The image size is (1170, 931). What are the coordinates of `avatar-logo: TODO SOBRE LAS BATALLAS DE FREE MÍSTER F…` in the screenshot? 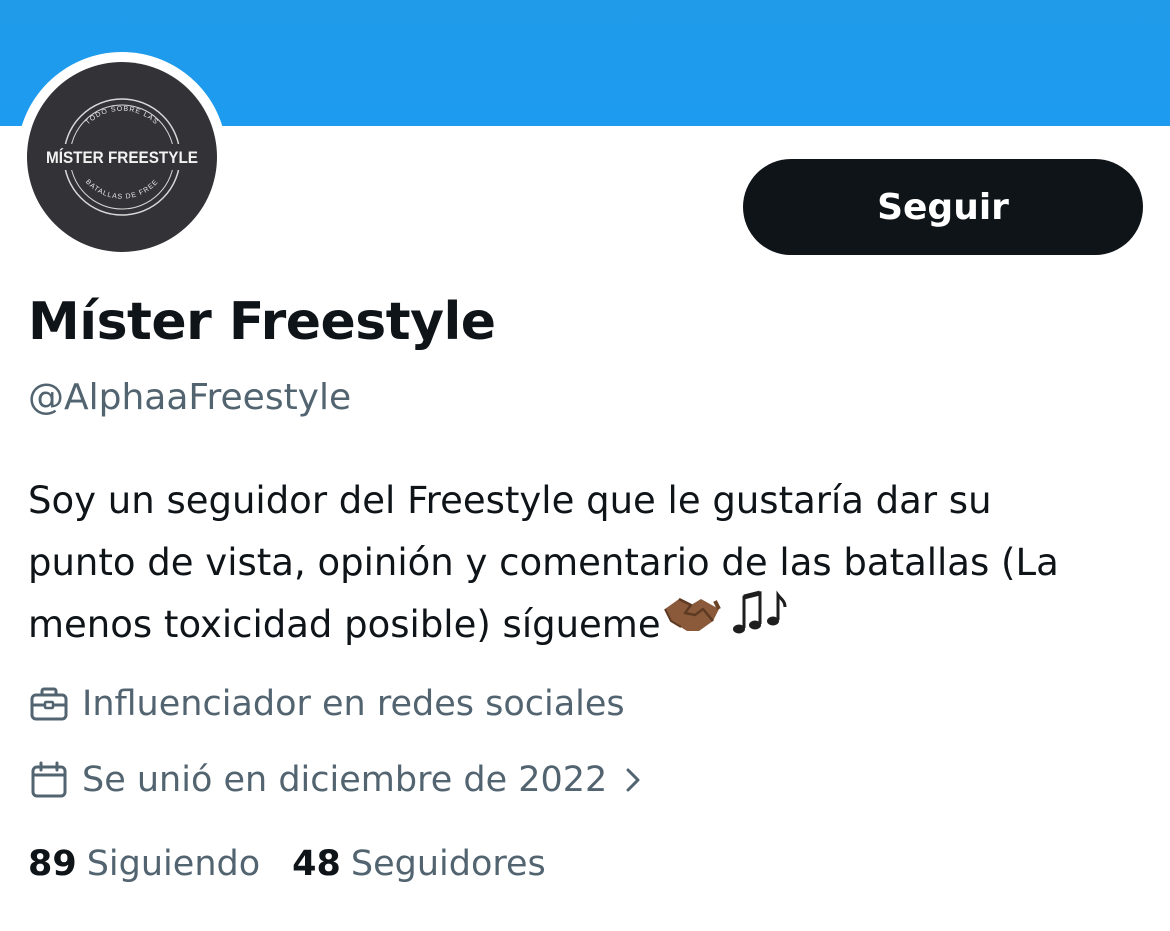 It's located at (122, 157).